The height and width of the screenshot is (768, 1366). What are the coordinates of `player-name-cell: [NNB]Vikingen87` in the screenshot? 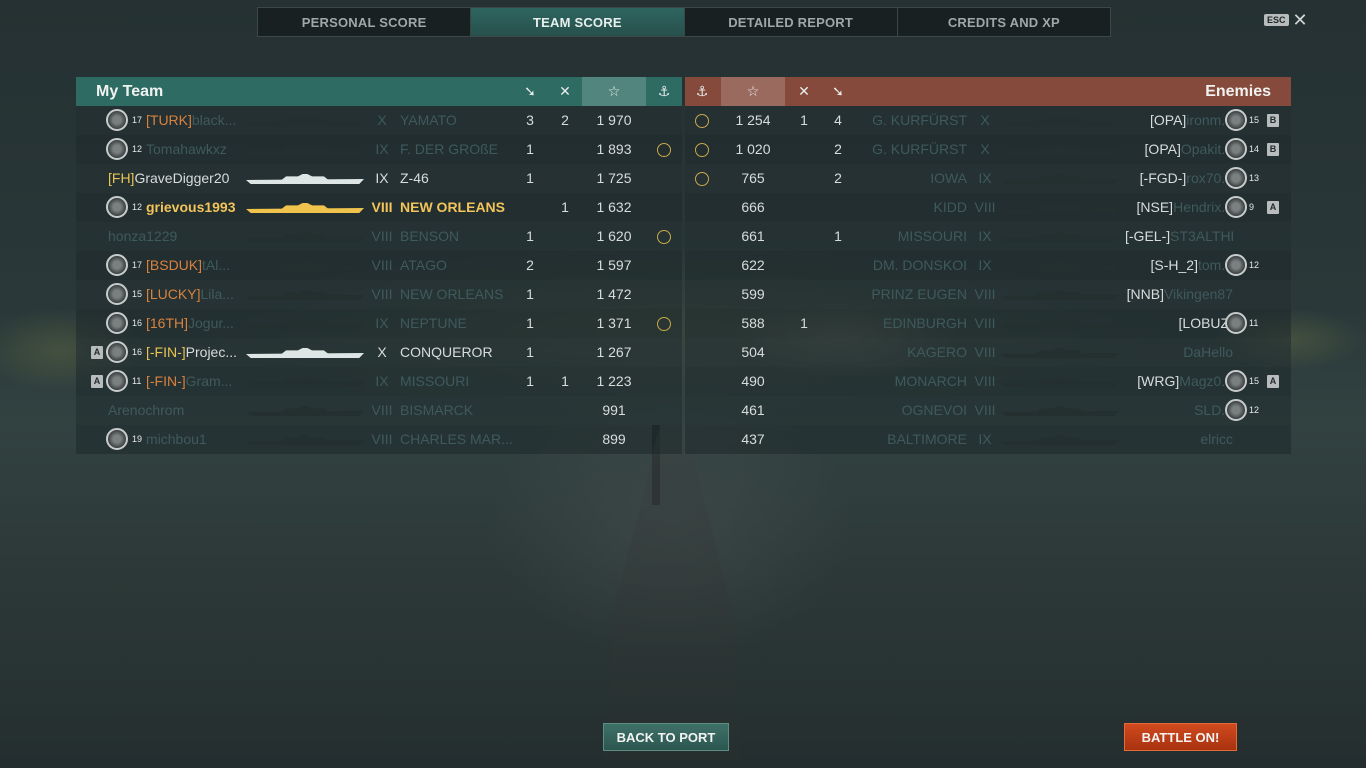 It's located at (1179, 294).